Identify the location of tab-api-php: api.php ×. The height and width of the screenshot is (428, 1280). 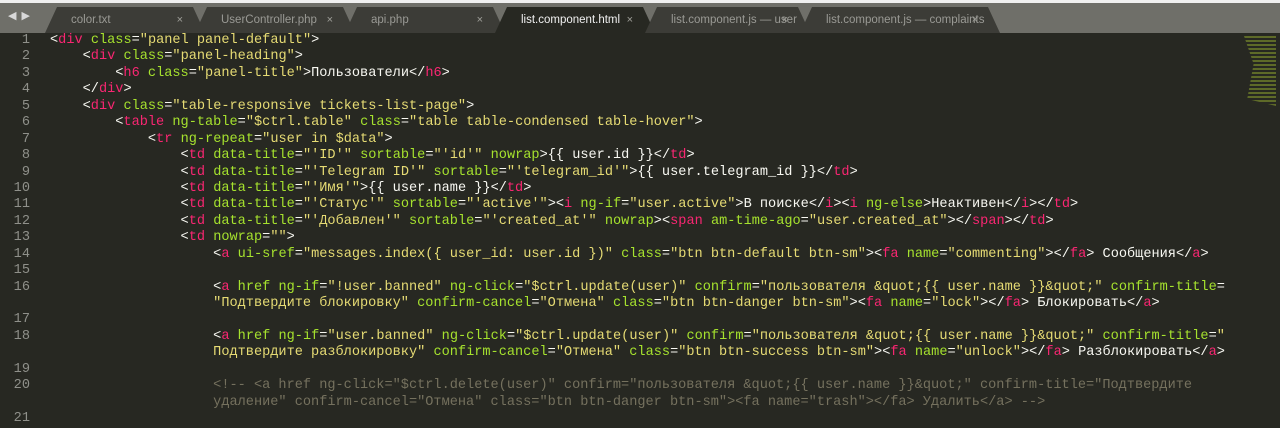
(425, 20).